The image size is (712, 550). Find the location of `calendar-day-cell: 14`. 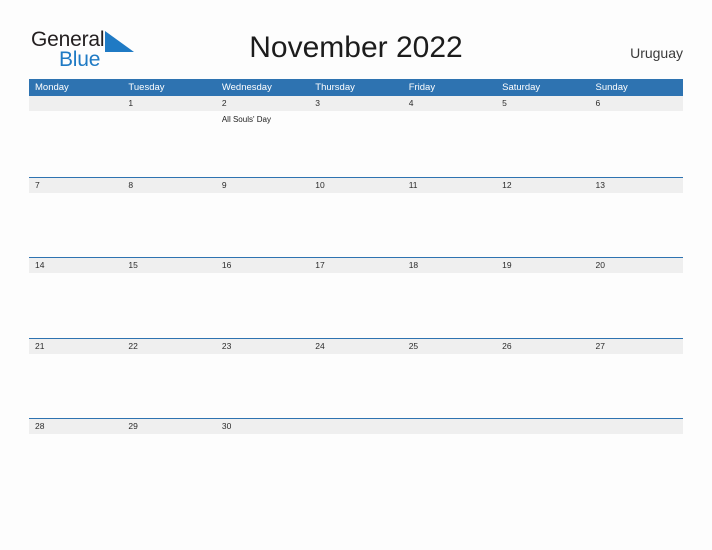

calendar-day-cell: 14 is located at coordinates (75, 265).